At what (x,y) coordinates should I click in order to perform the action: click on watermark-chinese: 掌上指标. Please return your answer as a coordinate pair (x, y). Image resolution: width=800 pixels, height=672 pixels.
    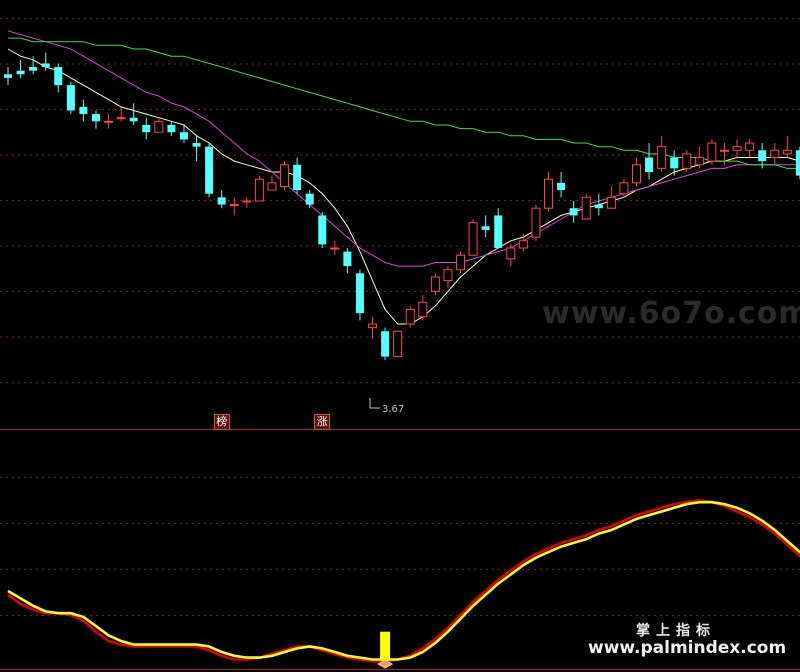
    Looking at the image, I should click on (676, 631).